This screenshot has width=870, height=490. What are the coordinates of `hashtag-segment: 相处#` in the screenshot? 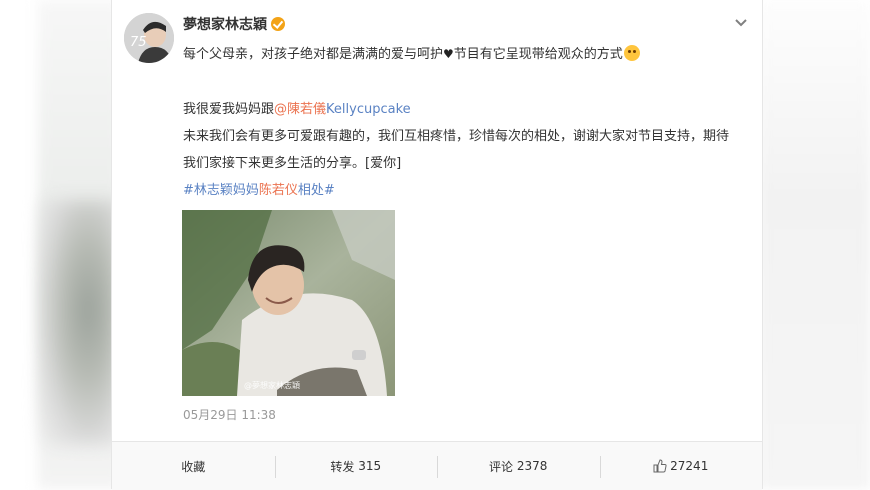 It's located at (316, 190).